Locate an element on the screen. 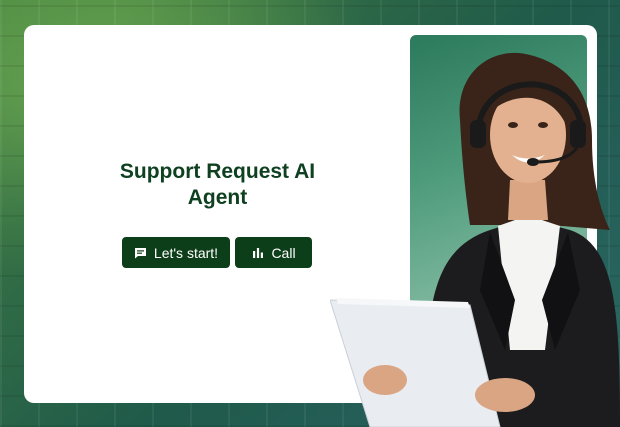 The width and height of the screenshot is (620, 427). lets-start-label: Let's start! is located at coordinates (186, 252).